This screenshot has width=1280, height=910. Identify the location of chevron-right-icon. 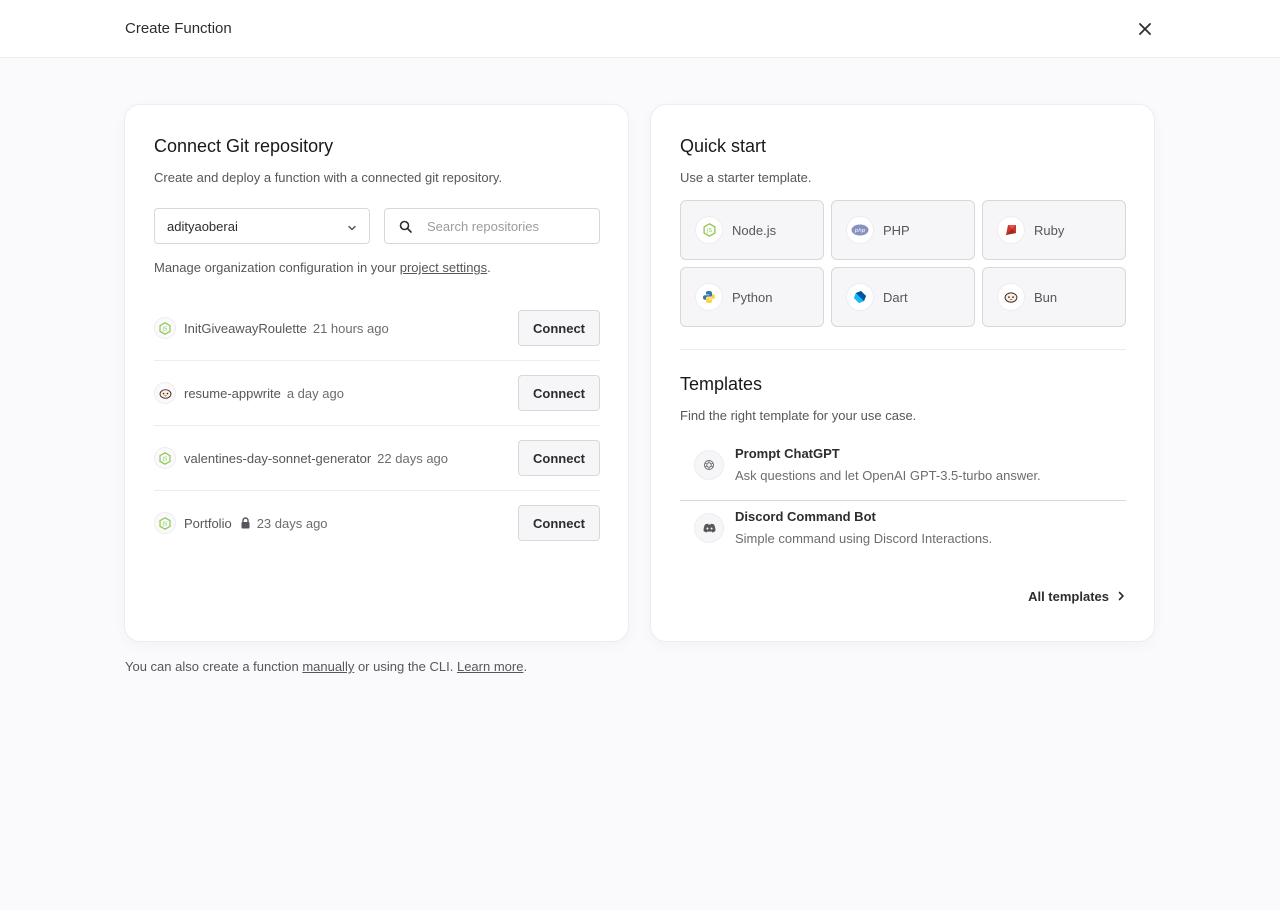
(1121, 596).